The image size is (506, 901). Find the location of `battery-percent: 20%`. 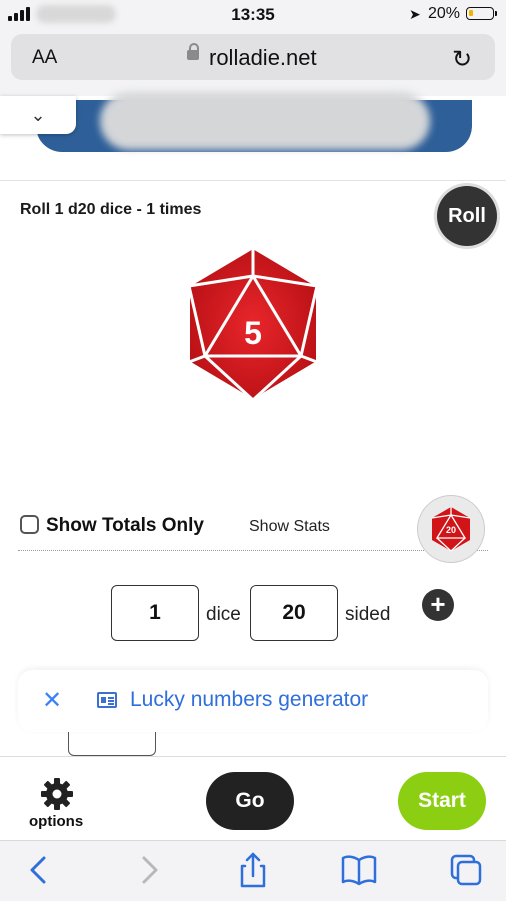

battery-percent: 20% is located at coordinates (444, 13).